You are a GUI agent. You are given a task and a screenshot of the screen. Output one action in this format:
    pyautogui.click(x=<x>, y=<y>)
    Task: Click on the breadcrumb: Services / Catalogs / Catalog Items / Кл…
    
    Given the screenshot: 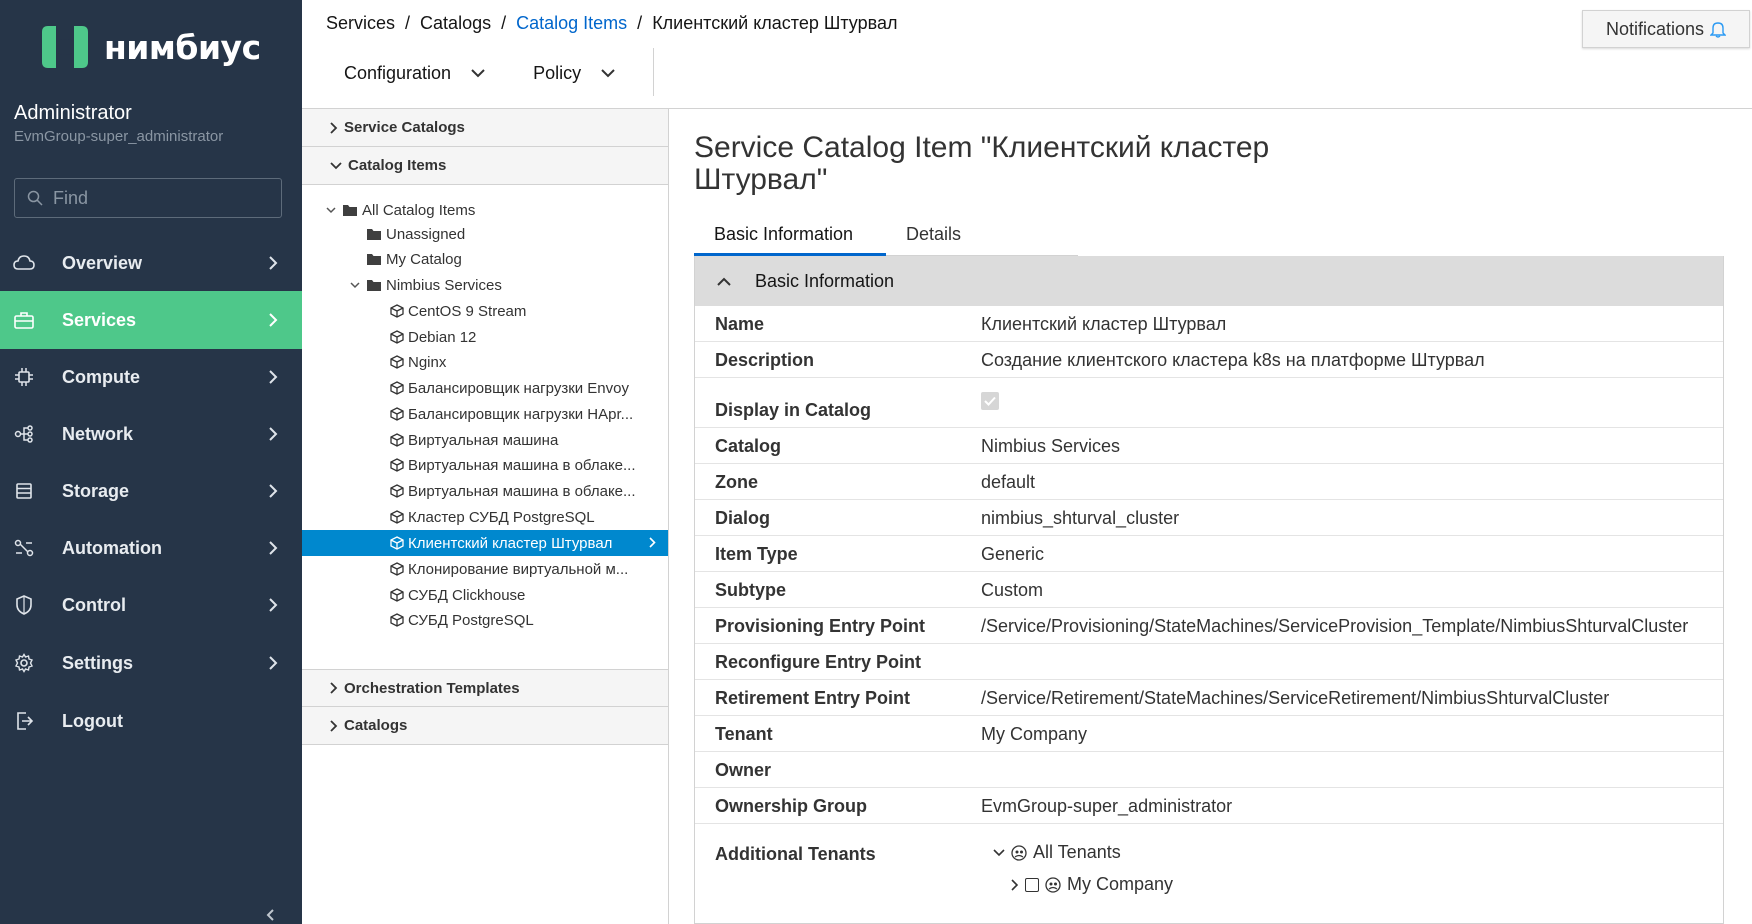 What is the action you would take?
    pyautogui.click(x=612, y=23)
    